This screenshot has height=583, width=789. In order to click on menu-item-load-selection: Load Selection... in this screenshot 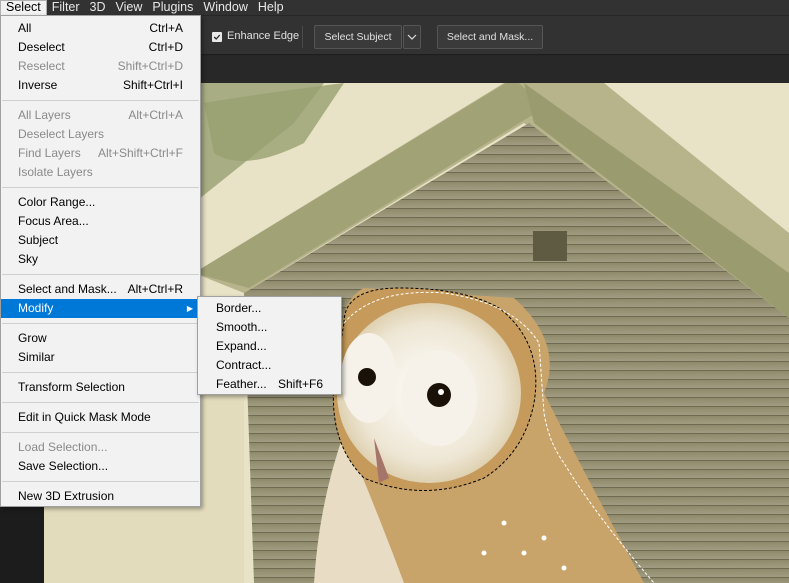, I will do `click(100, 447)`.